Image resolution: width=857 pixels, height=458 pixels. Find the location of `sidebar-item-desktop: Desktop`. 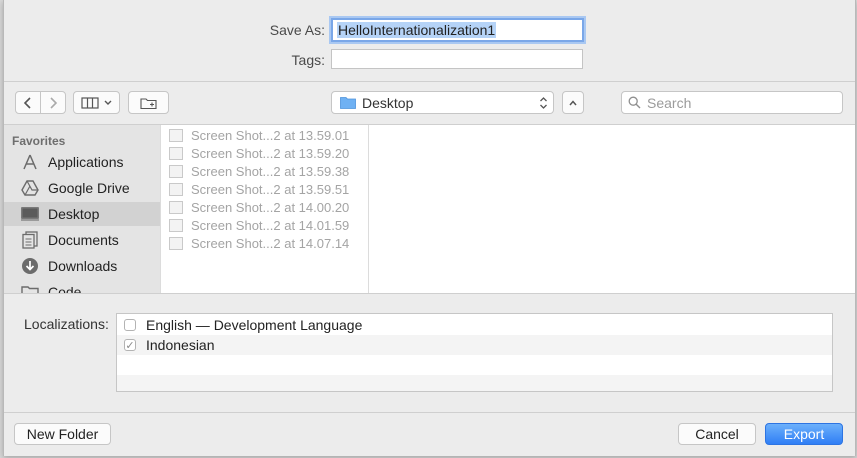

sidebar-item-desktop: Desktop is located at coordinates (82, 214).